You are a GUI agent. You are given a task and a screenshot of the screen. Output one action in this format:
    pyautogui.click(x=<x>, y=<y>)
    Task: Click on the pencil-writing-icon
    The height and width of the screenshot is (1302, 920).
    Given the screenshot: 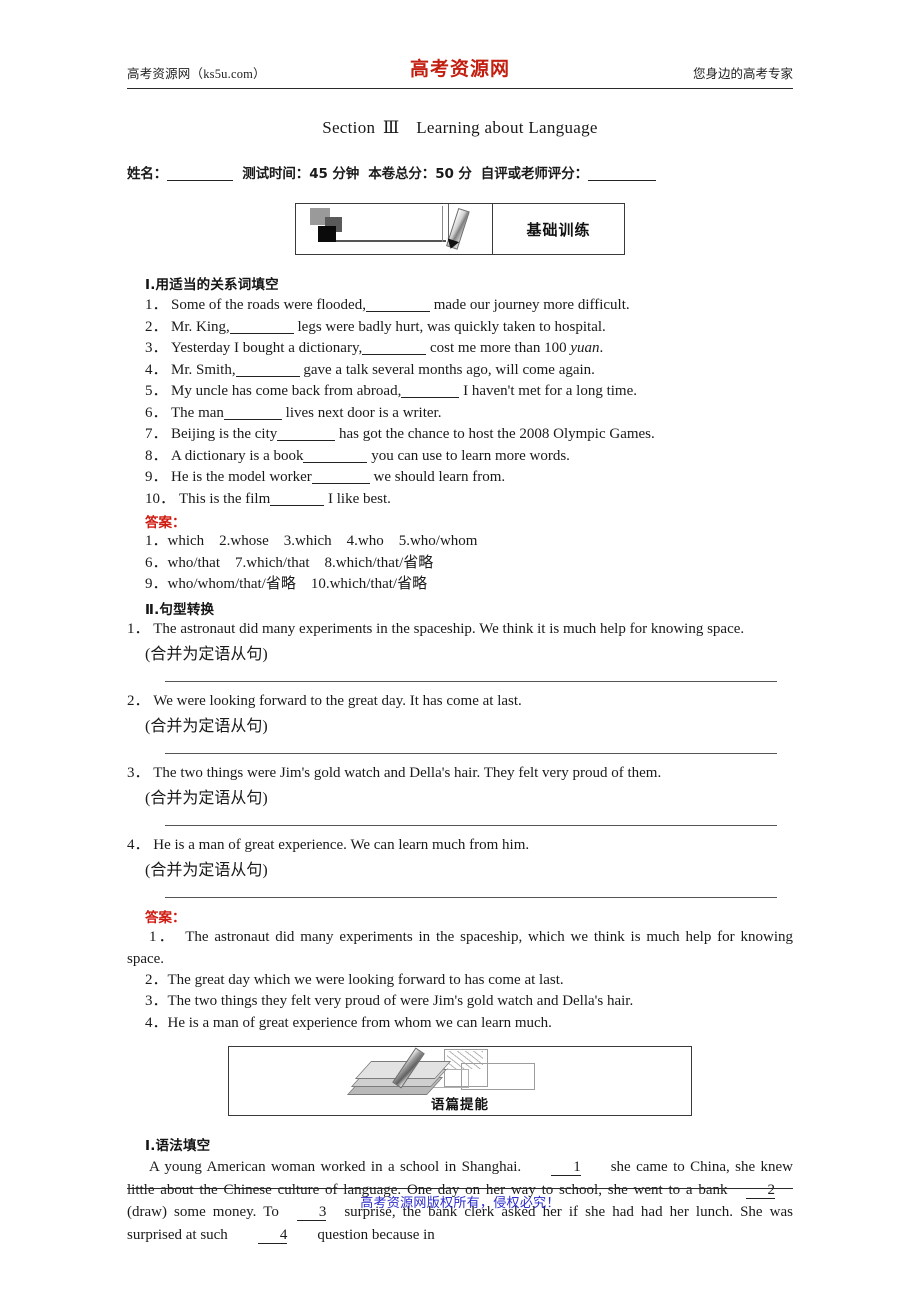 What is the action you would take?
    pyautogui.click(x=394, y=229)
    